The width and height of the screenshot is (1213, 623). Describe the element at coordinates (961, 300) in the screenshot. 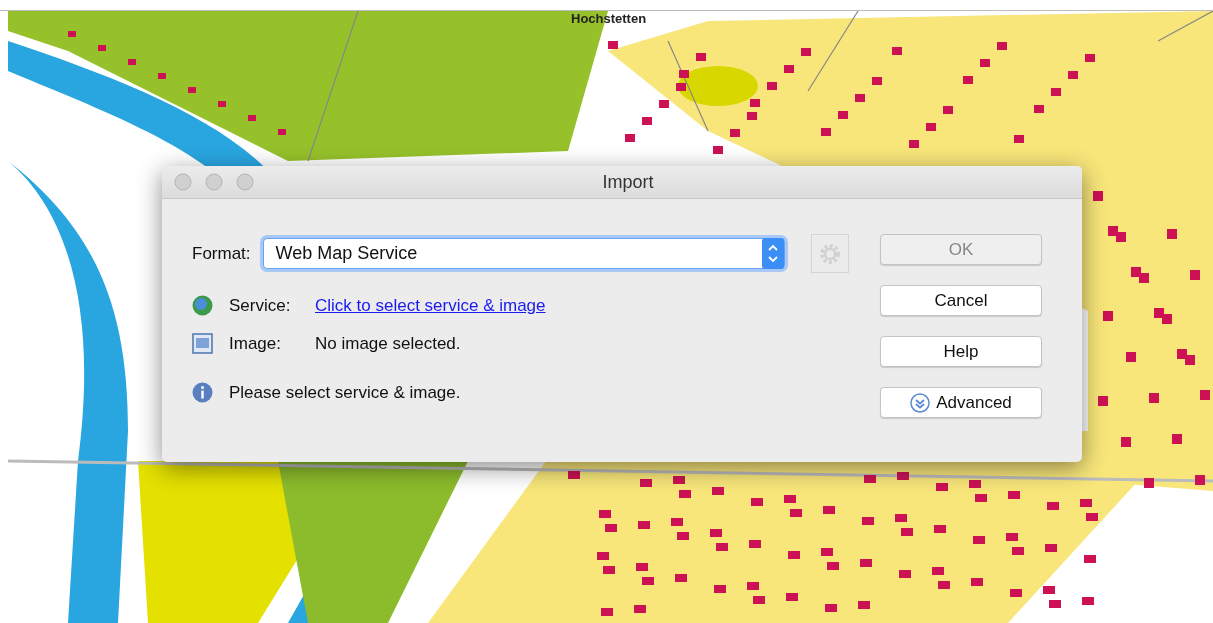

I see `dialog-button: Cancel` at that location.